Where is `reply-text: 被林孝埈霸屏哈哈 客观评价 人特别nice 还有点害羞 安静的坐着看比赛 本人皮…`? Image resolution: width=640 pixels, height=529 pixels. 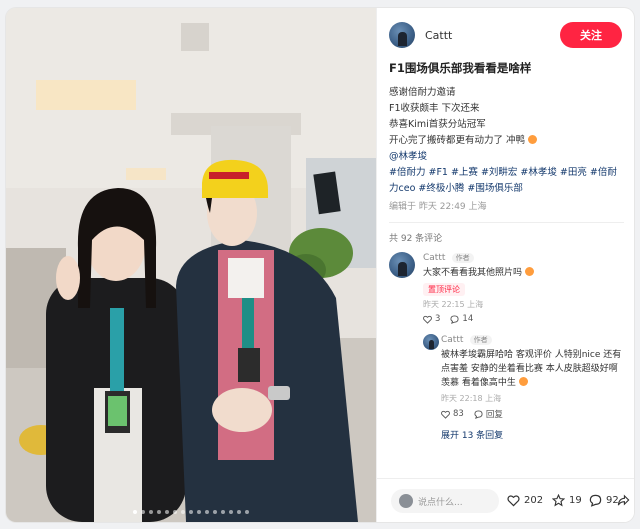
reply-text: 被林孝埈霸屏哈哈 客观评价 人特别nice 还有点害羞 安静的坐着看比赛 本人皮… is located at coordinates (531, 369).